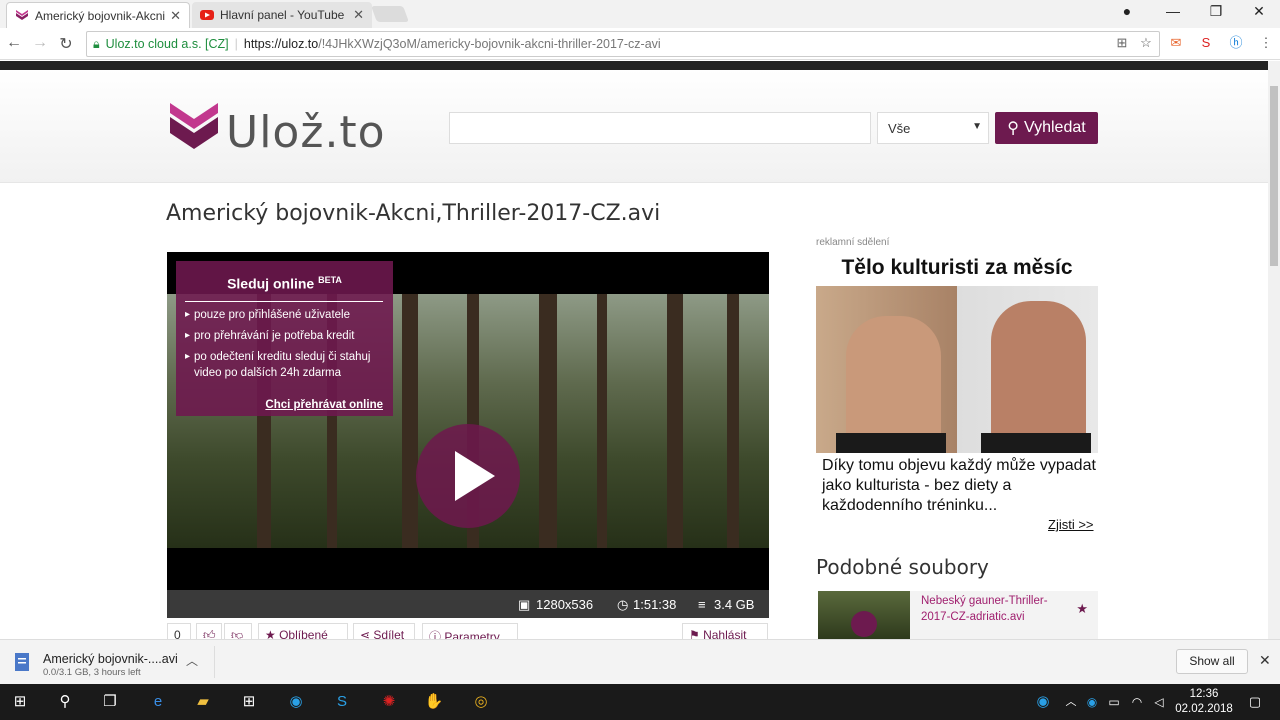  I want to click on s-extension-icon: S, so click(1206, 43).